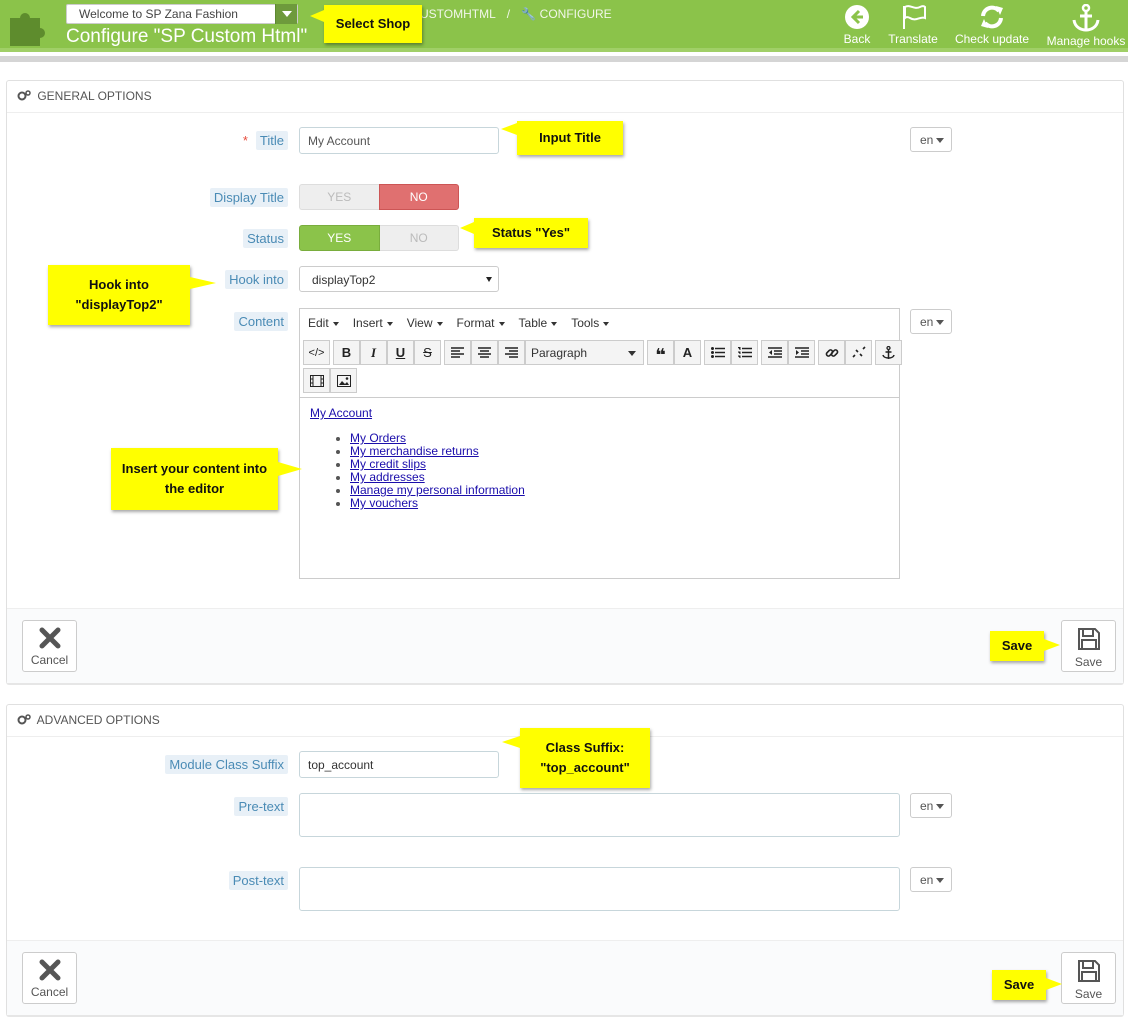 Image resolution: width=1128 pixels, height=1019 pixels. Describe the element at coordinates (427, 352) in the screenshot. I see `strikethrough-icon: S` at that location.